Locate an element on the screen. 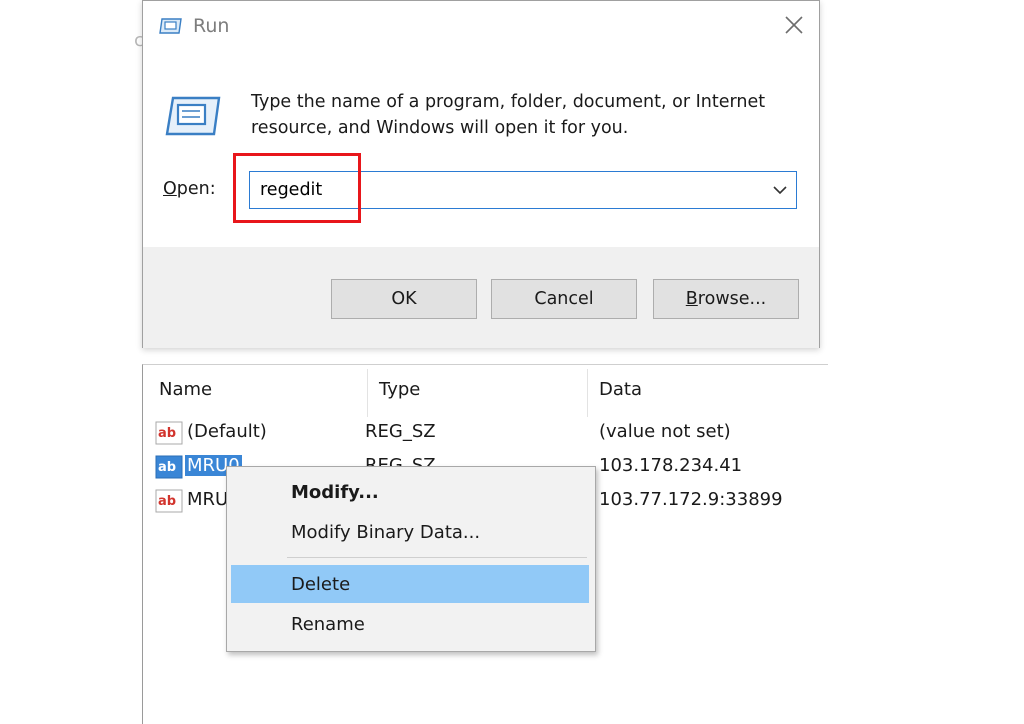 This screenshot has height=724, width=1024. browse-accel: B is located at coordinates (691, 299).